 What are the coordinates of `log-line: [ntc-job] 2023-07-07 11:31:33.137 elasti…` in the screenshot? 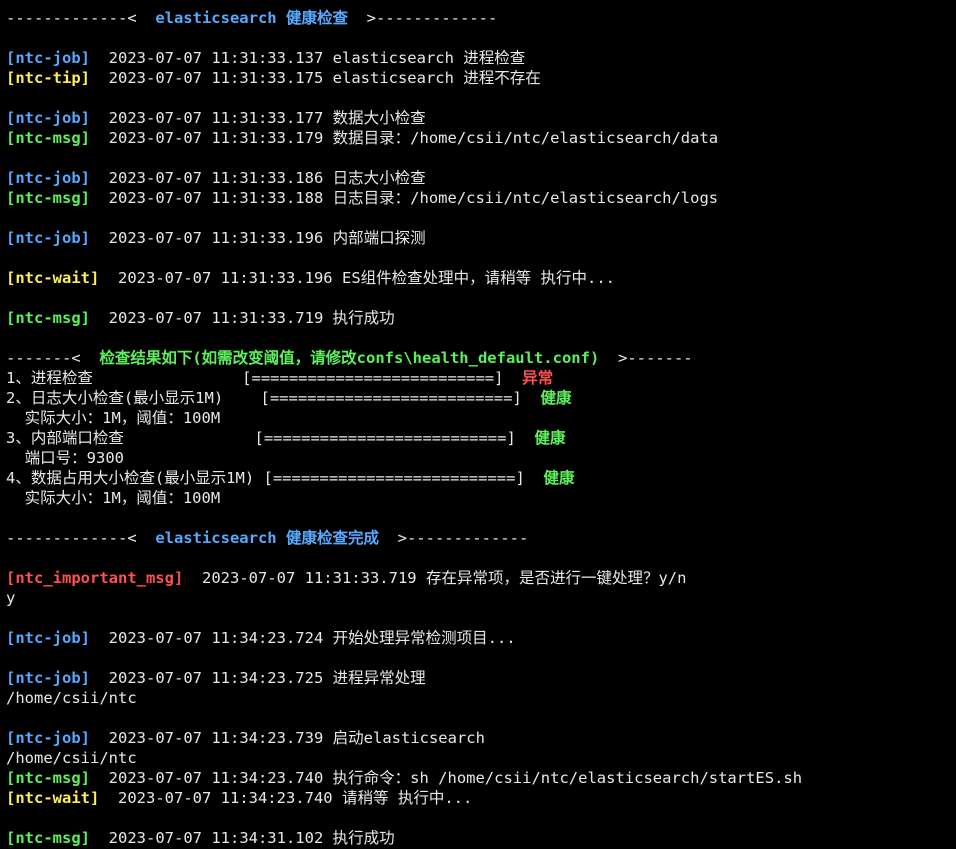 It's located at (481, 58).